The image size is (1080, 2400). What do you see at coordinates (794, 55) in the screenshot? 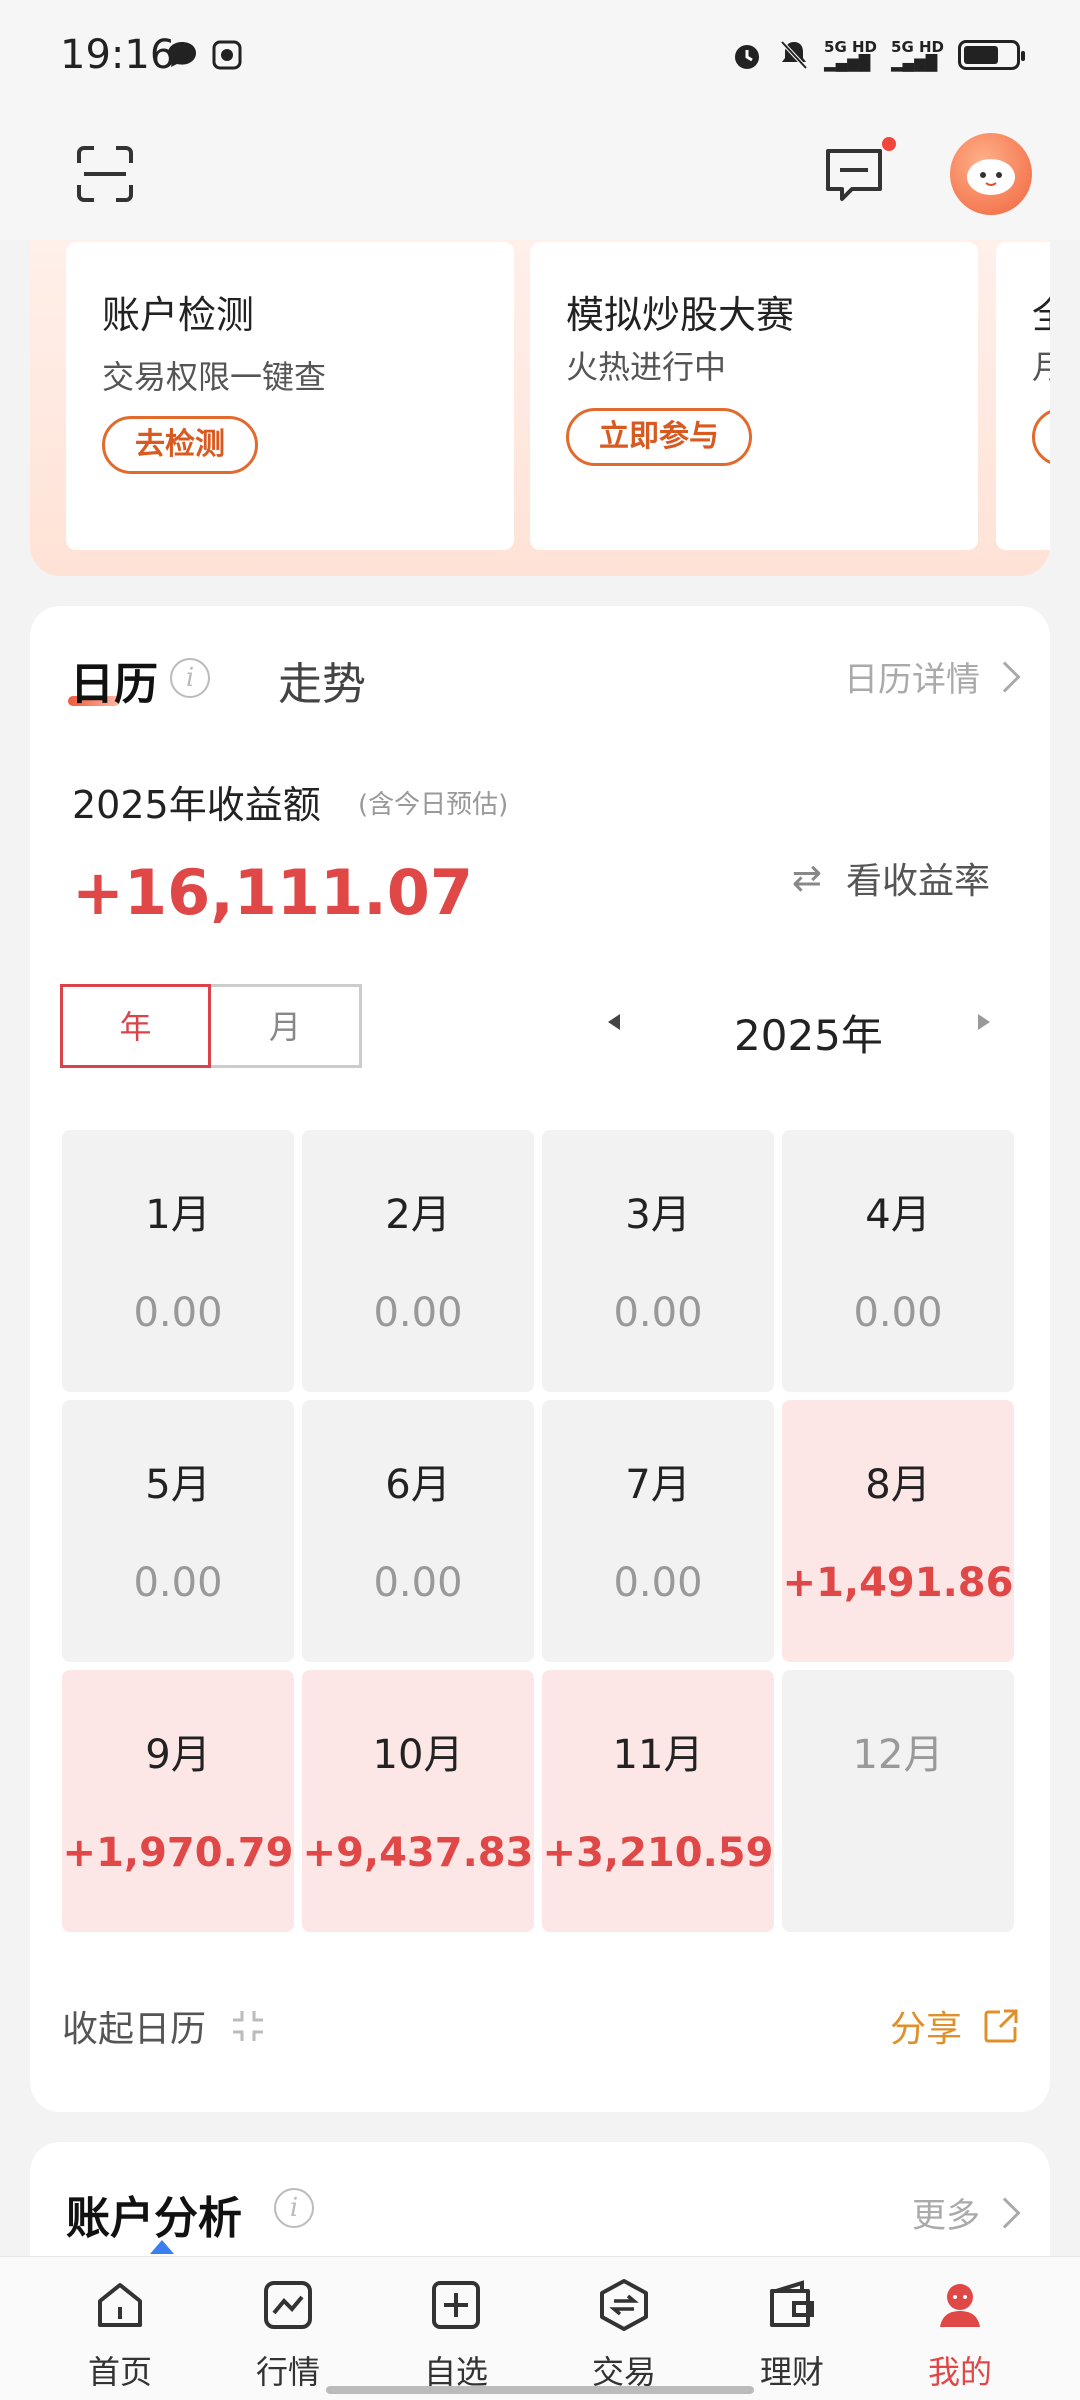
I see `mute-bell-icon` at bounding box center [794, 55].